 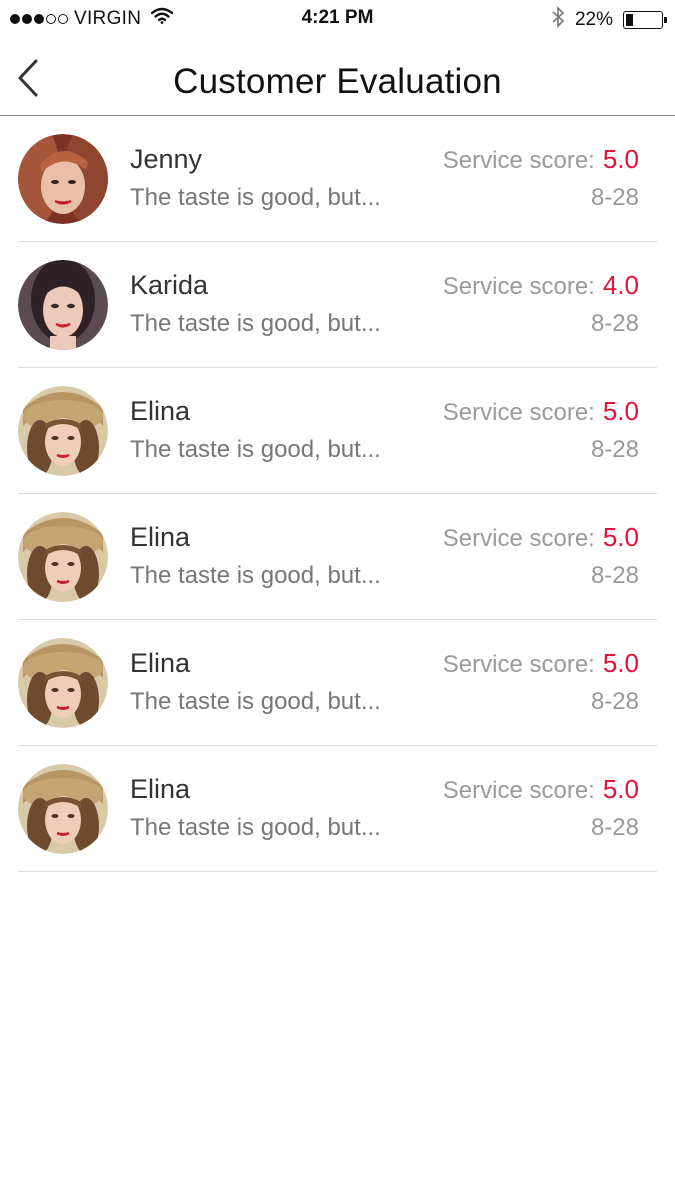 What do you see at coordinates (620, 285) in the screenshot?
I see `service-score-value: 4.0` at bounding box center [620, 285].